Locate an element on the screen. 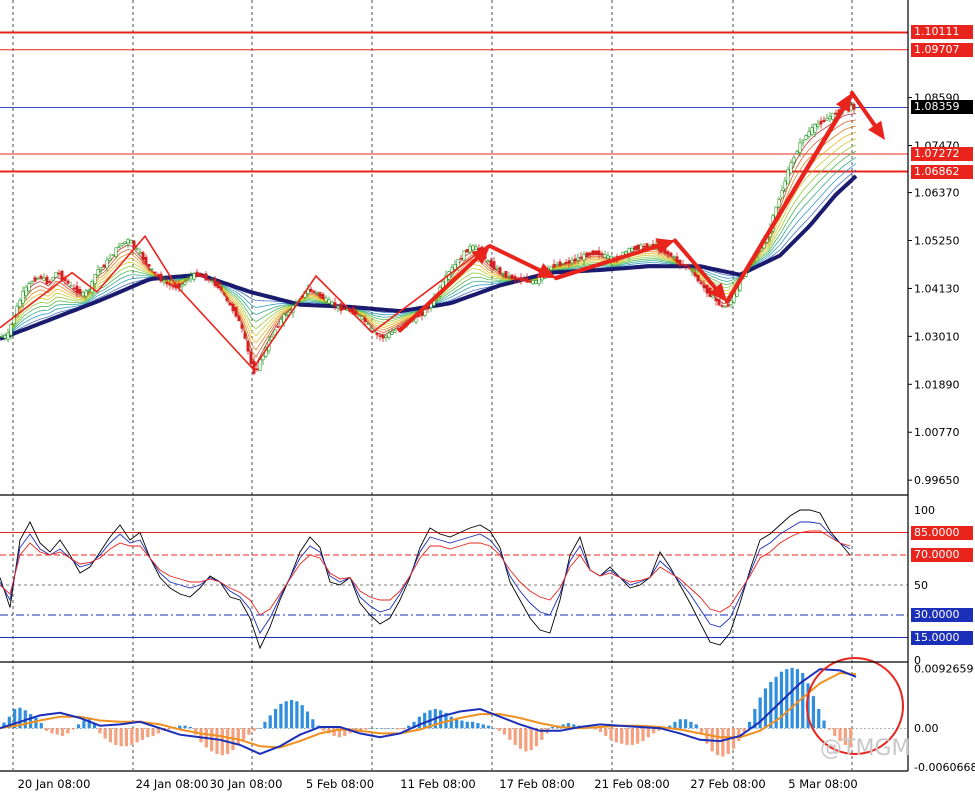 This screenshot has width=975, height=800. macd-signal-line is located at coordinates (428, 710).